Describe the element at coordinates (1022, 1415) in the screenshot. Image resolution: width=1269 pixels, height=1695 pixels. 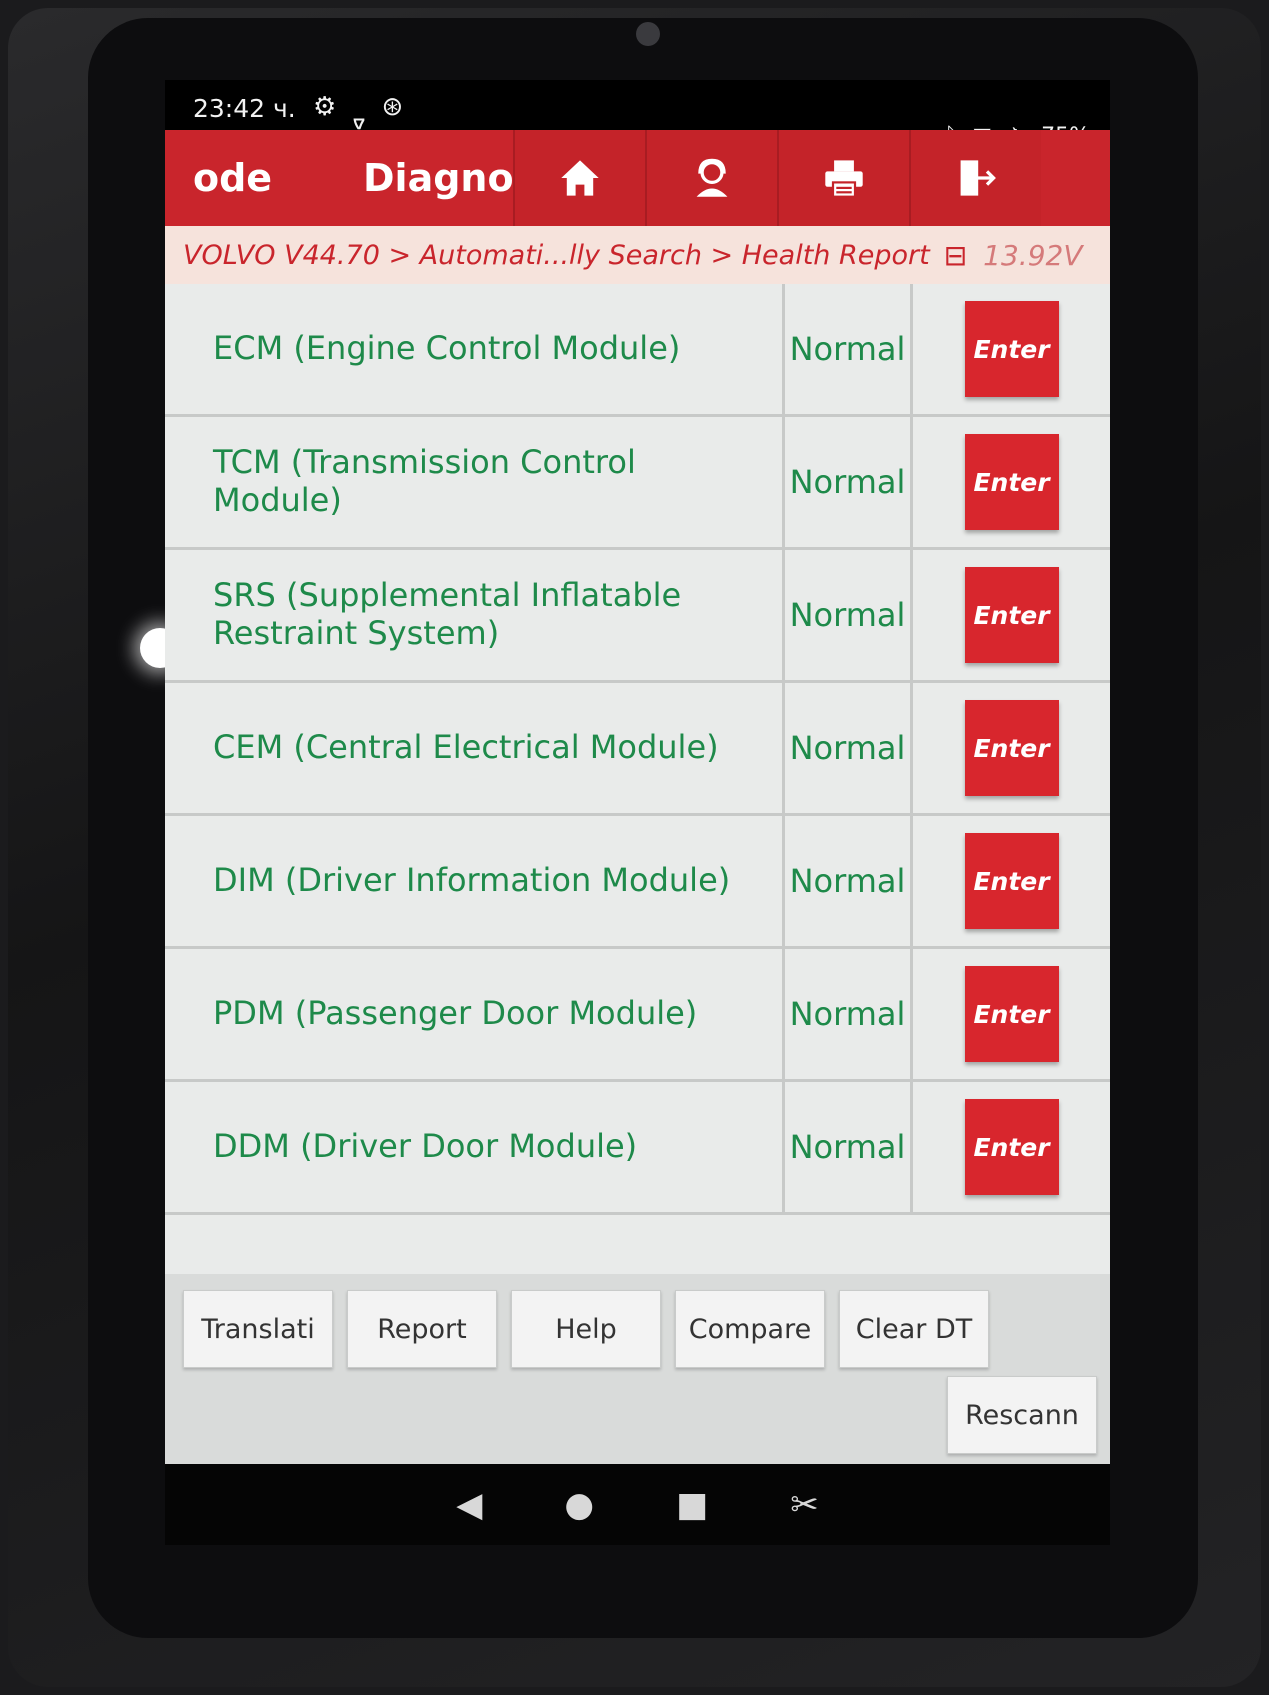
I see `rescan-button: Rescann` at that location.